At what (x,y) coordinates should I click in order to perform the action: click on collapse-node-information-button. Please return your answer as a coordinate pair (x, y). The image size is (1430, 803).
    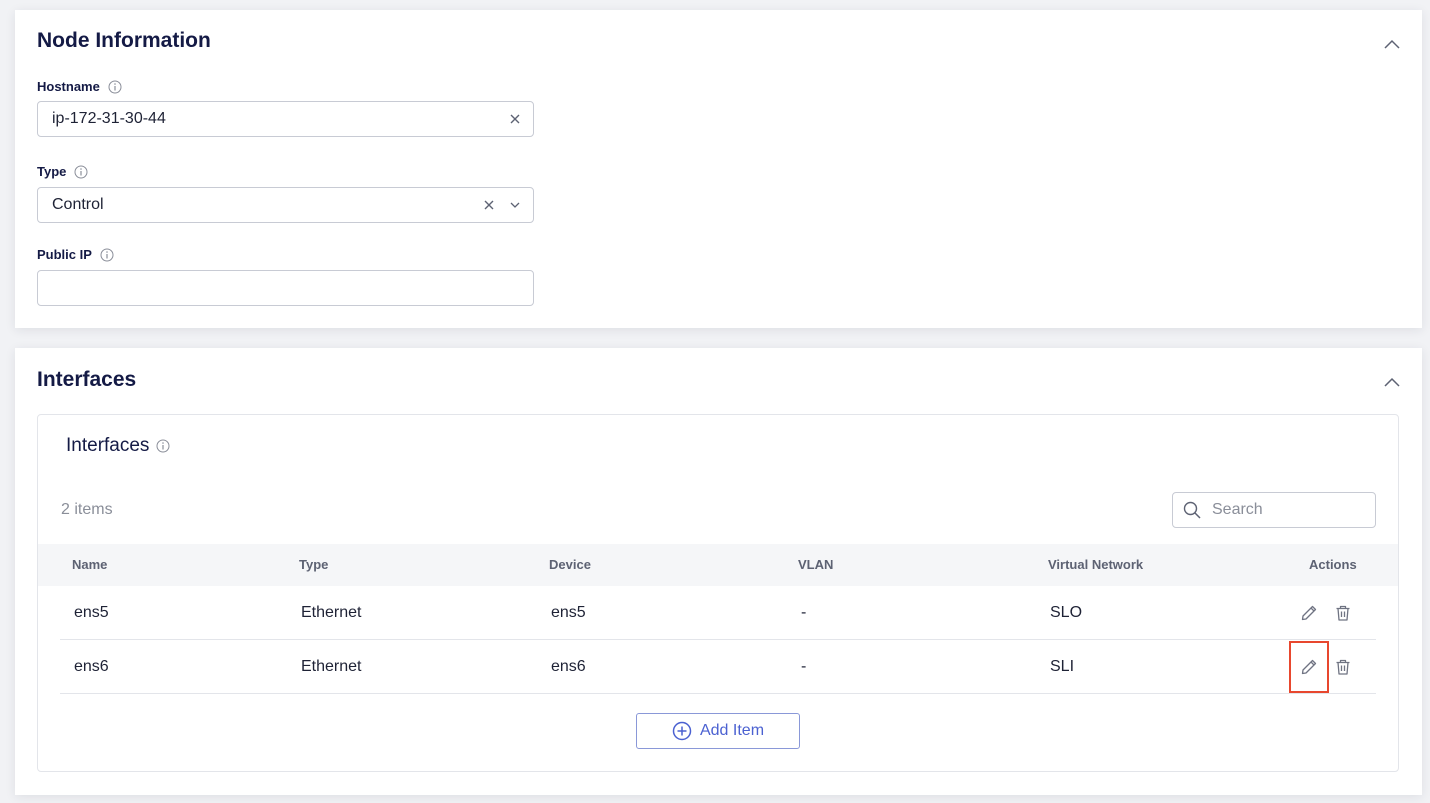
    Looking at the image, I should click on (1392, 44).